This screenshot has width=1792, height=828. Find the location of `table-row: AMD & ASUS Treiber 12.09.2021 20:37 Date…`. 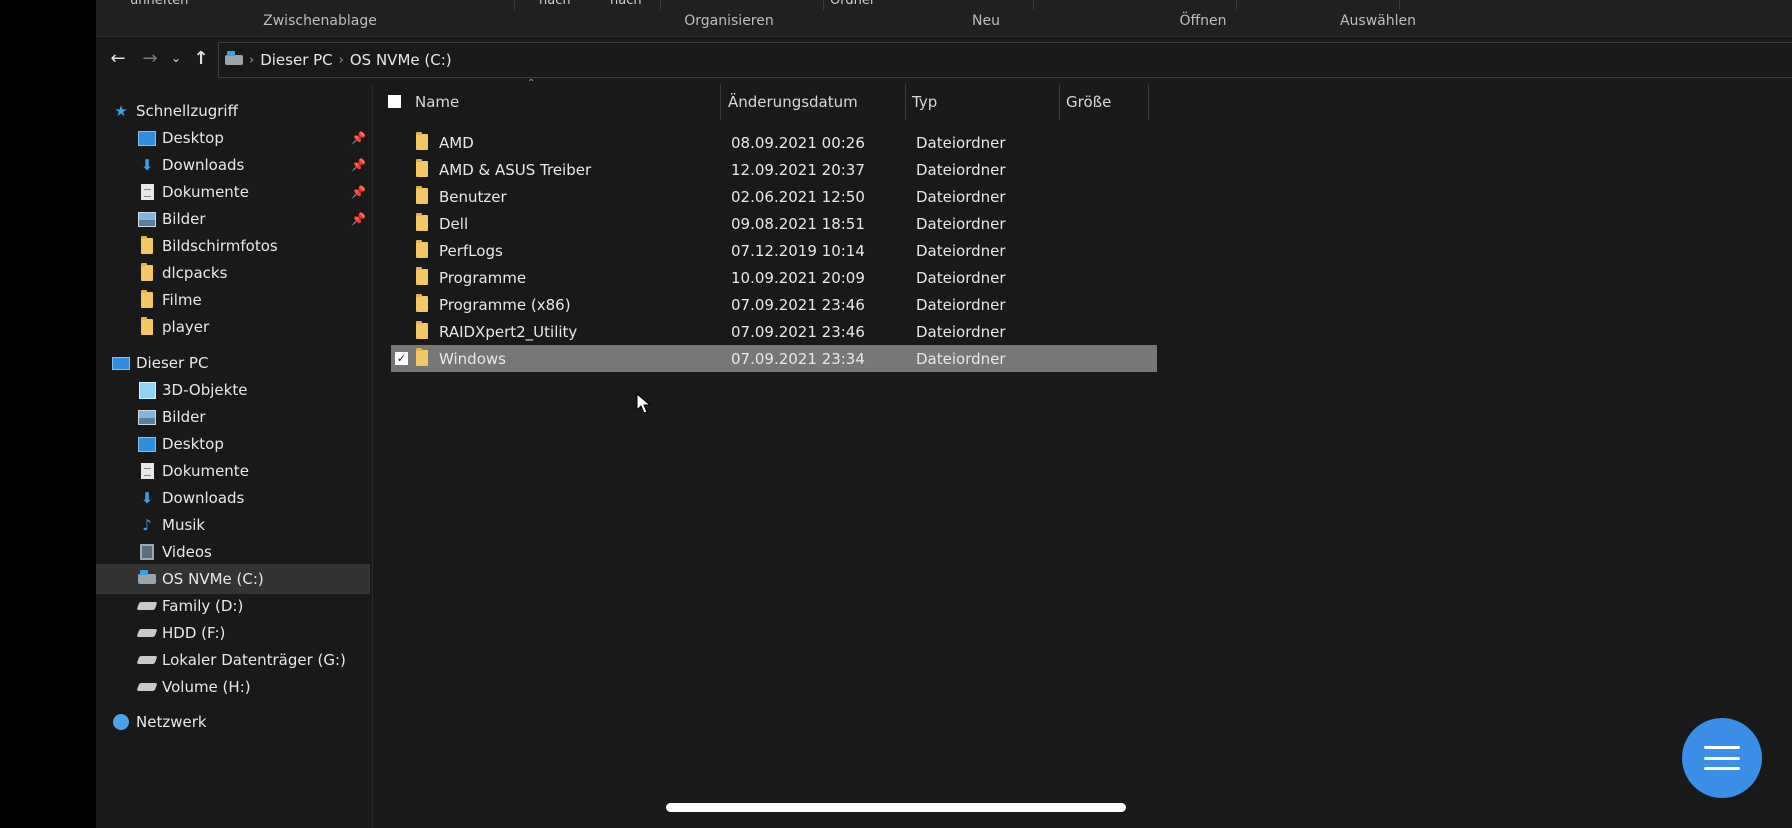

table-row: AMD & ASUS Treiber 12.09.2021 20:37 Date… is located at coordinates (774, 169).